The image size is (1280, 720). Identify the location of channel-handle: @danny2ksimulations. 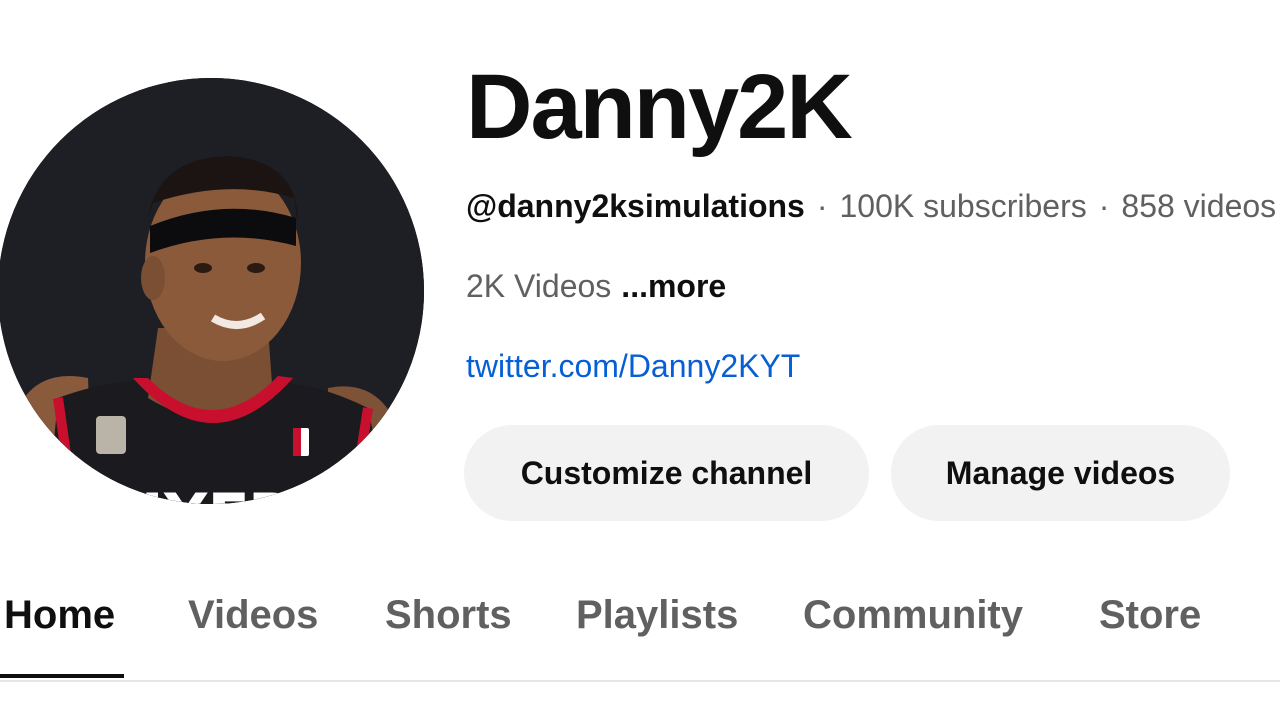
(635, 206).